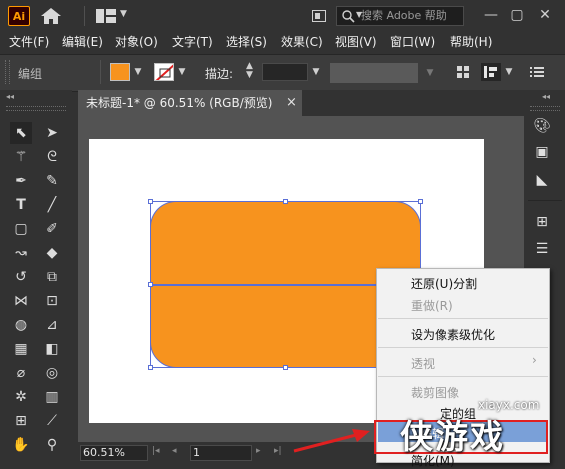 Image resolution: width=565 pixels, height=469 pixels. What do you see at coordinates (534, 360) in the screenshot?
I see `submenu-arrow-icon: ›` at bounding box center [534, 360].